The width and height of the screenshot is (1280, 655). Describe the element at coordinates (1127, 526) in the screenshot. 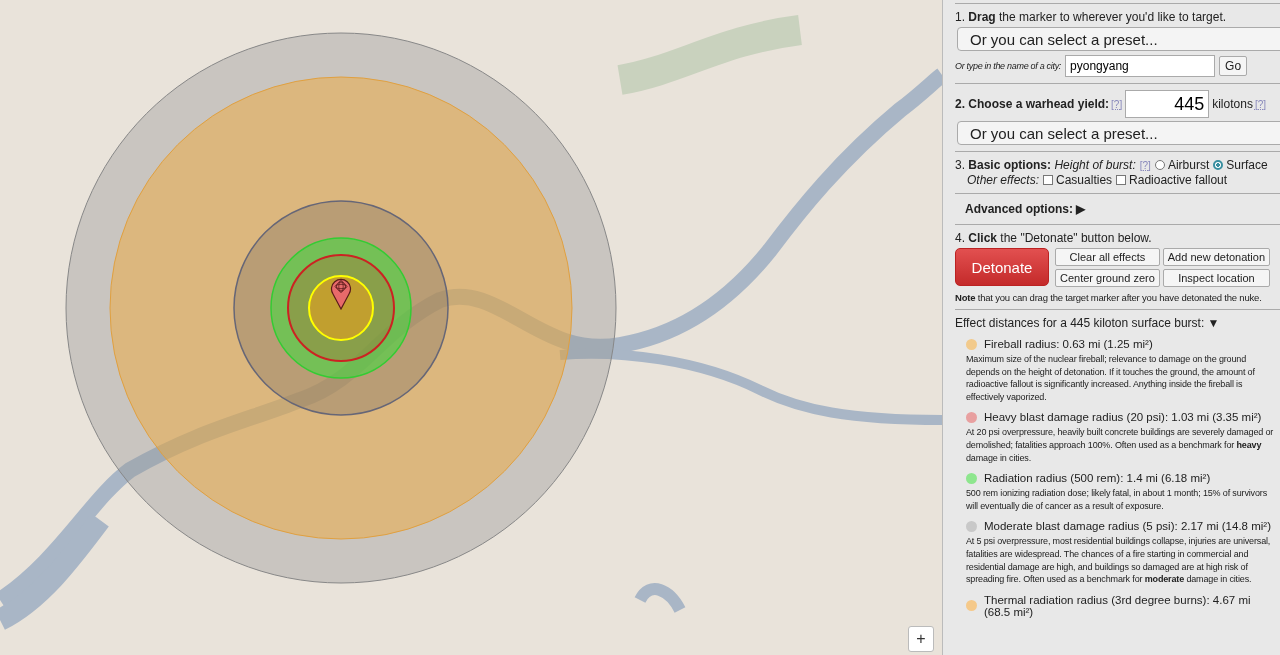

I see `effect-title: Moderate blast damage radius (5 psi): 2.17 mi (14.8 mi²)` at that location.